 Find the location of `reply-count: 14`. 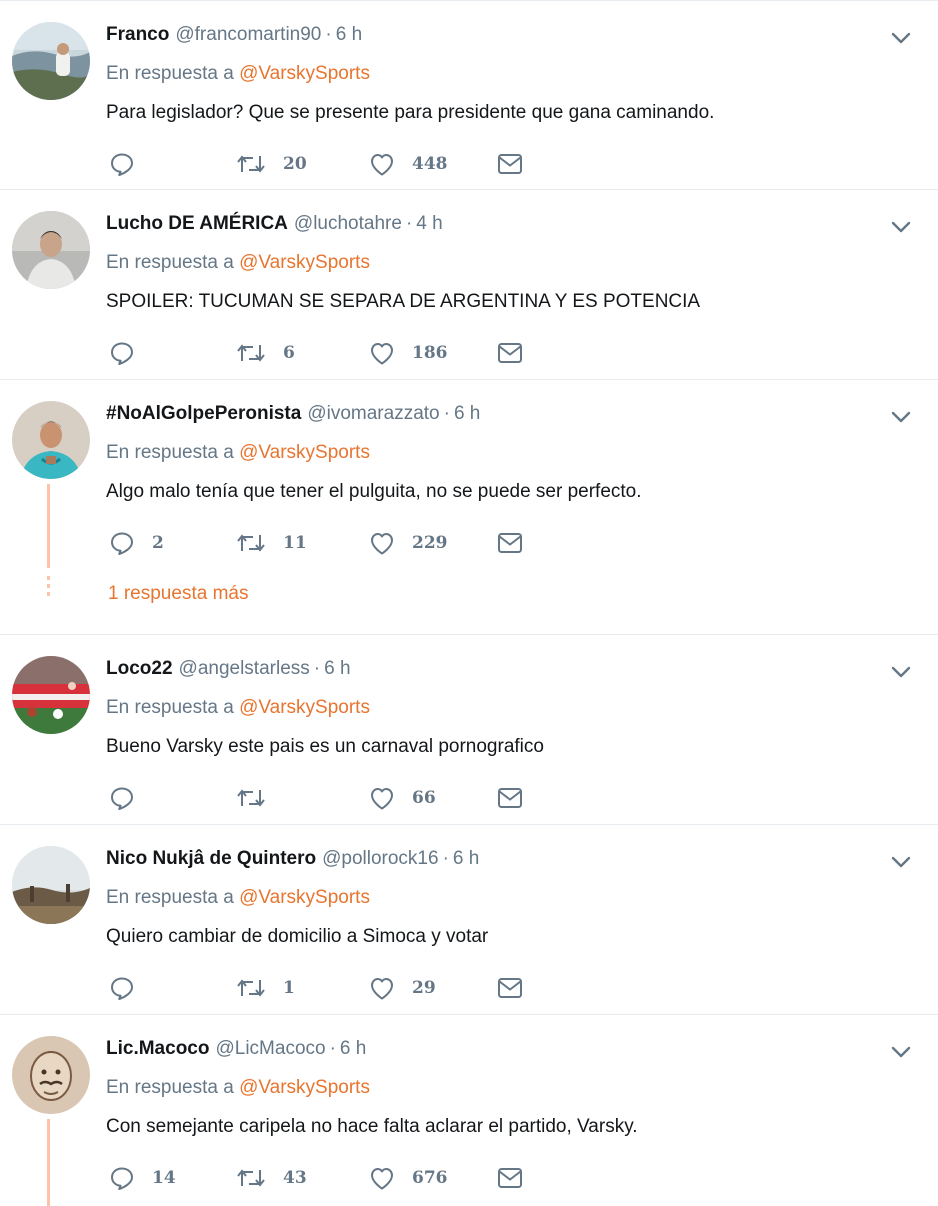

reply-count: 14 is located at coordinates (164, 1178).